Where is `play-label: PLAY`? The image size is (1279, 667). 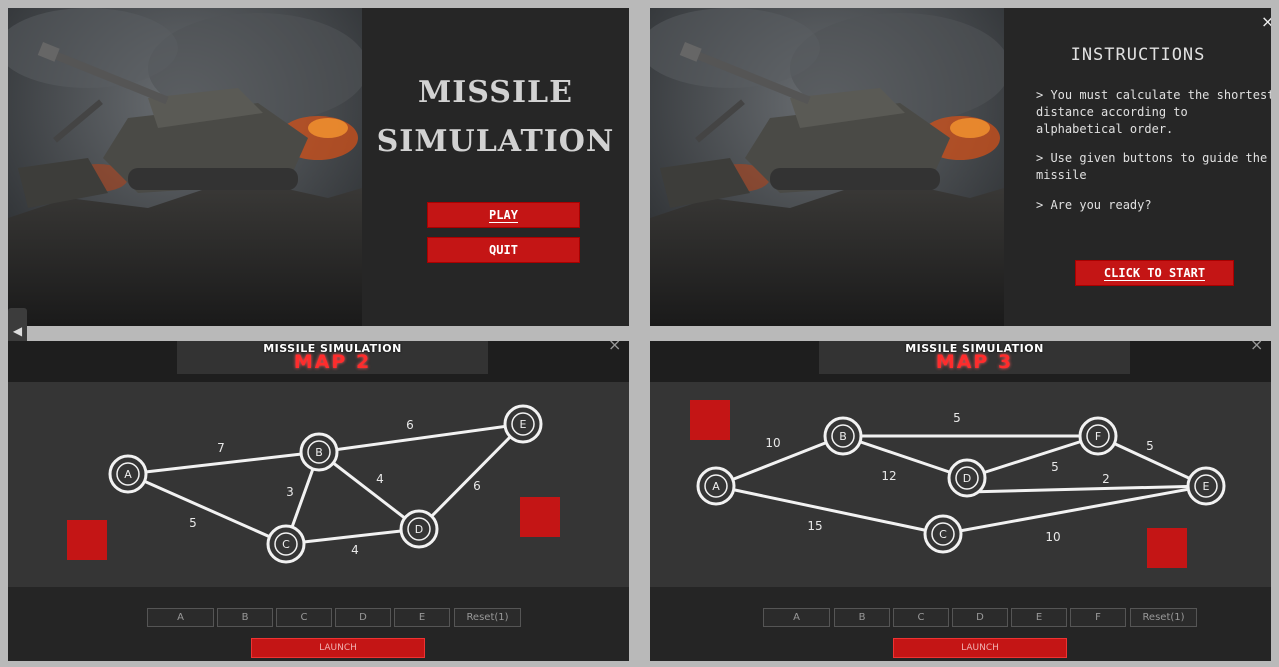 play-label: PLAY is located at coordinates (503, 215).